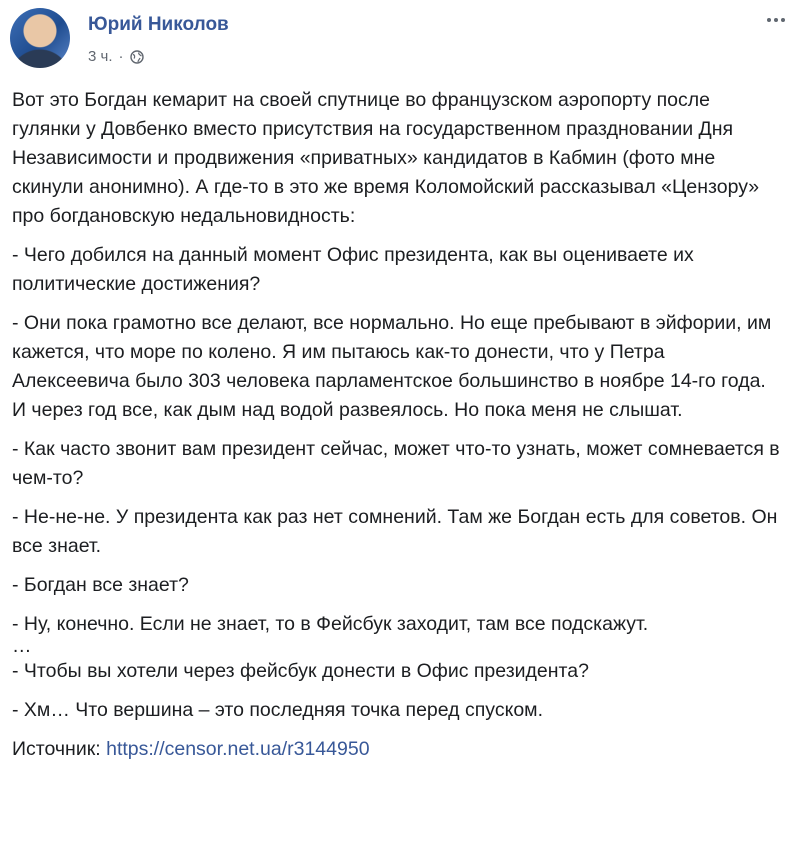 This screenshot has height=860, width=800. I want to click on globe-icon, so click(136, 57).